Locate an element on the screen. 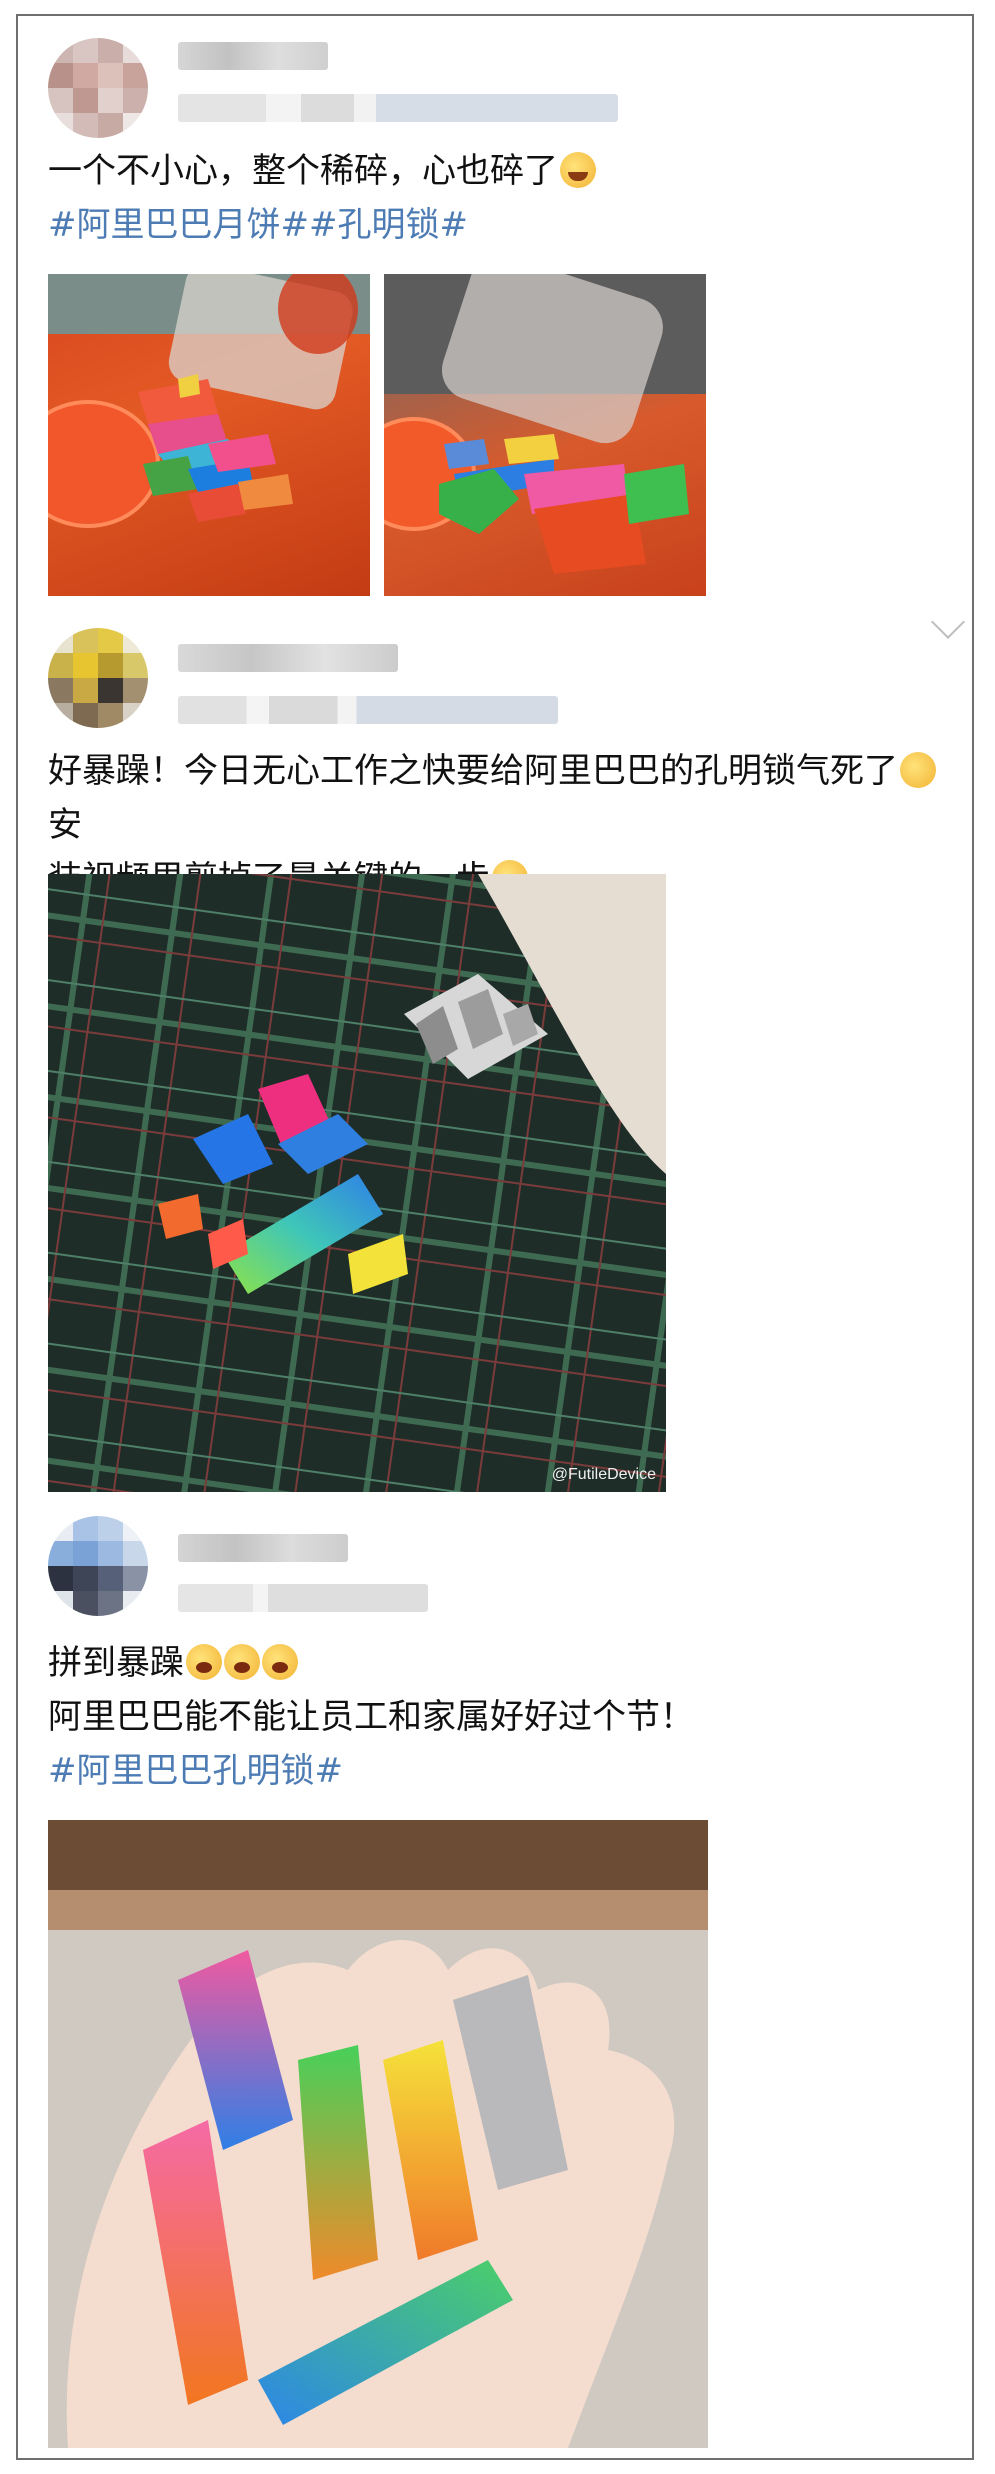 The width and height of the screenshot is (995, 2474). post-text: 一个不小心，整个稀碎，心也碎了 is located at coordinates (498, 171).